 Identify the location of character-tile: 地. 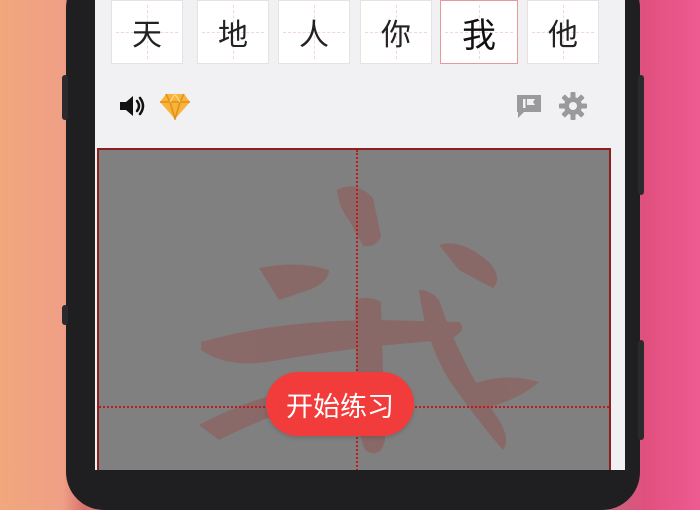
(233, 32).